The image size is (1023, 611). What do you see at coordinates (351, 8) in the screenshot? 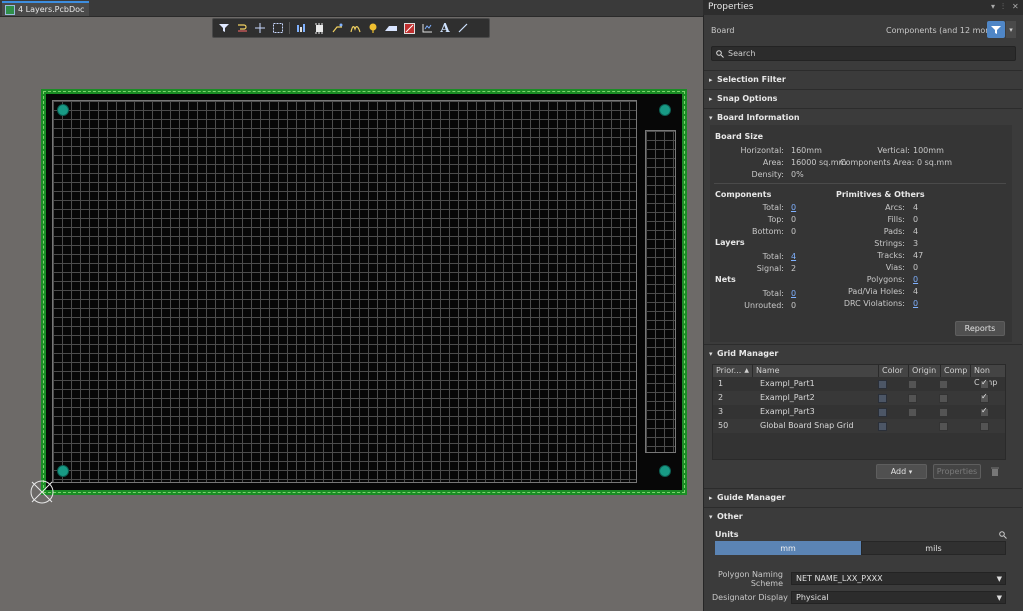
I see `document-tab-bar: 4 Layers.PcbDoc` at bounding box center [351, 8].